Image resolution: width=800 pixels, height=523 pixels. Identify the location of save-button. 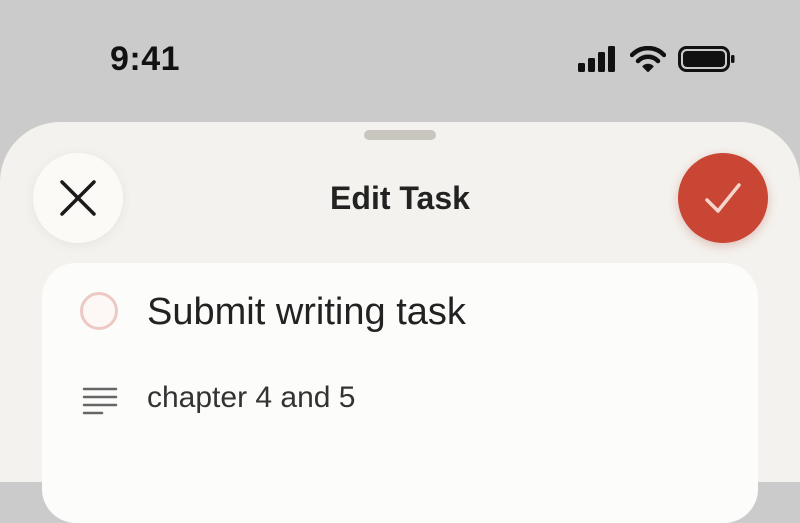
(723, 198).